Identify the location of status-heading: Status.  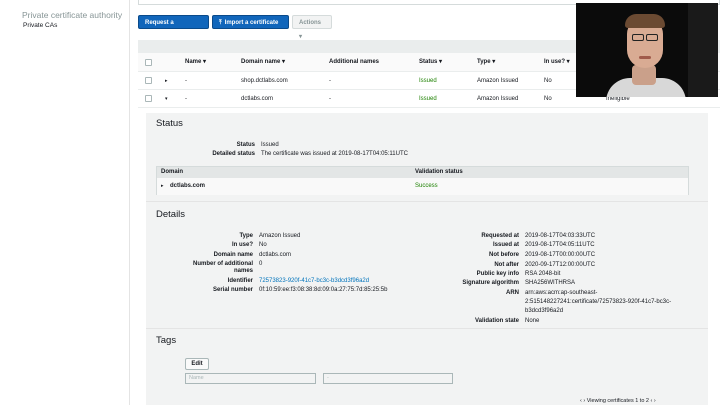
(169, 123).